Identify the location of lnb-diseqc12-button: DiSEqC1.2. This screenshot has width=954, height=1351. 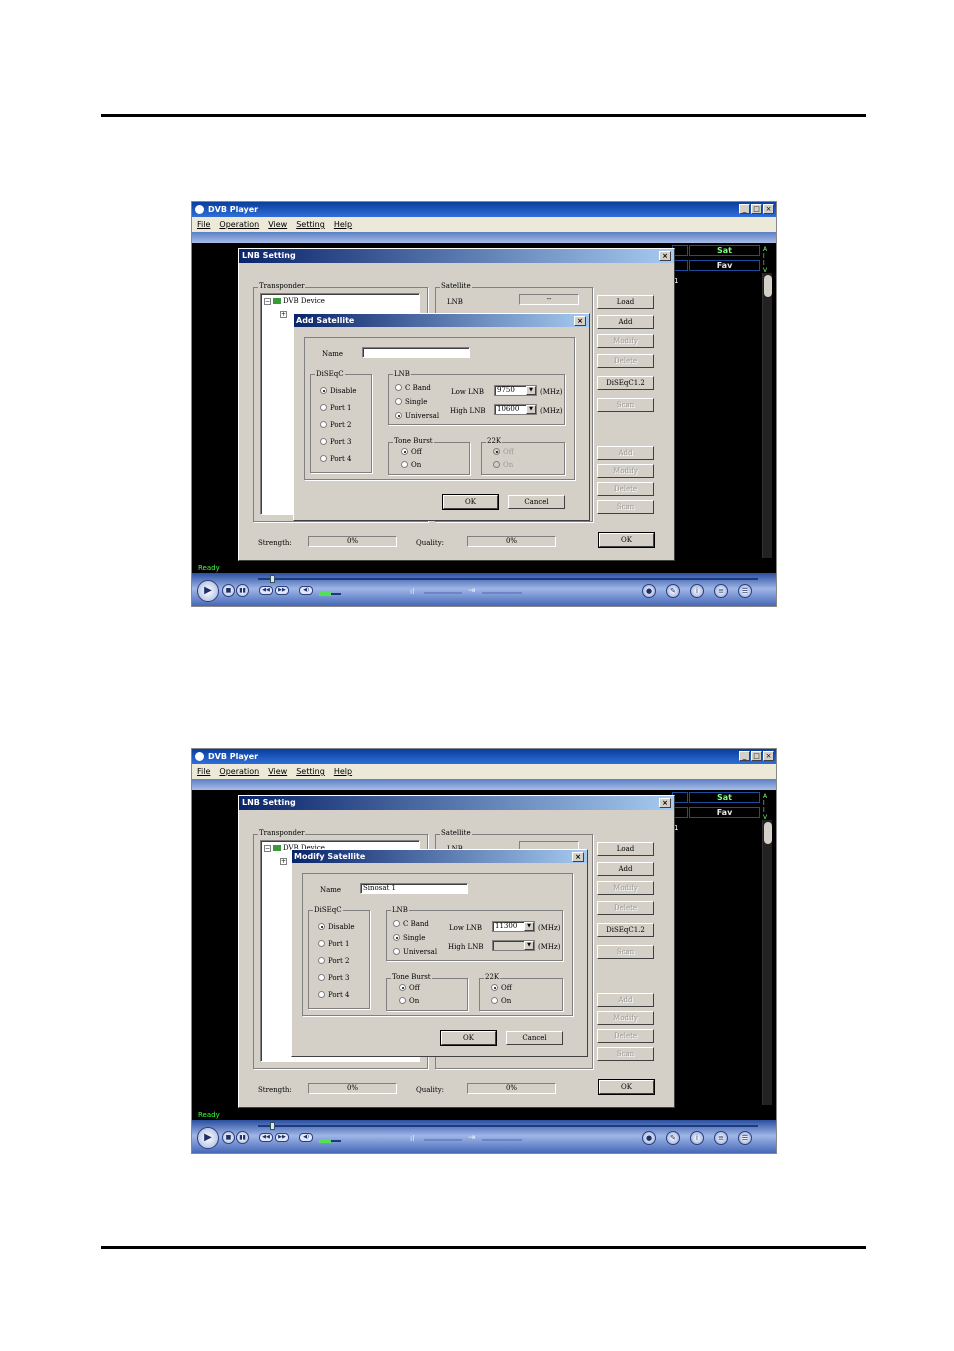
(625, 930).